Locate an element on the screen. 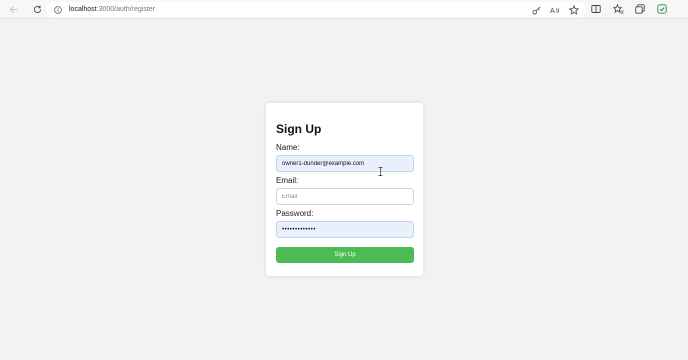 The width and height of the screenshot is (688, 360). password-label: Password: is located at coordinates (295, 213).